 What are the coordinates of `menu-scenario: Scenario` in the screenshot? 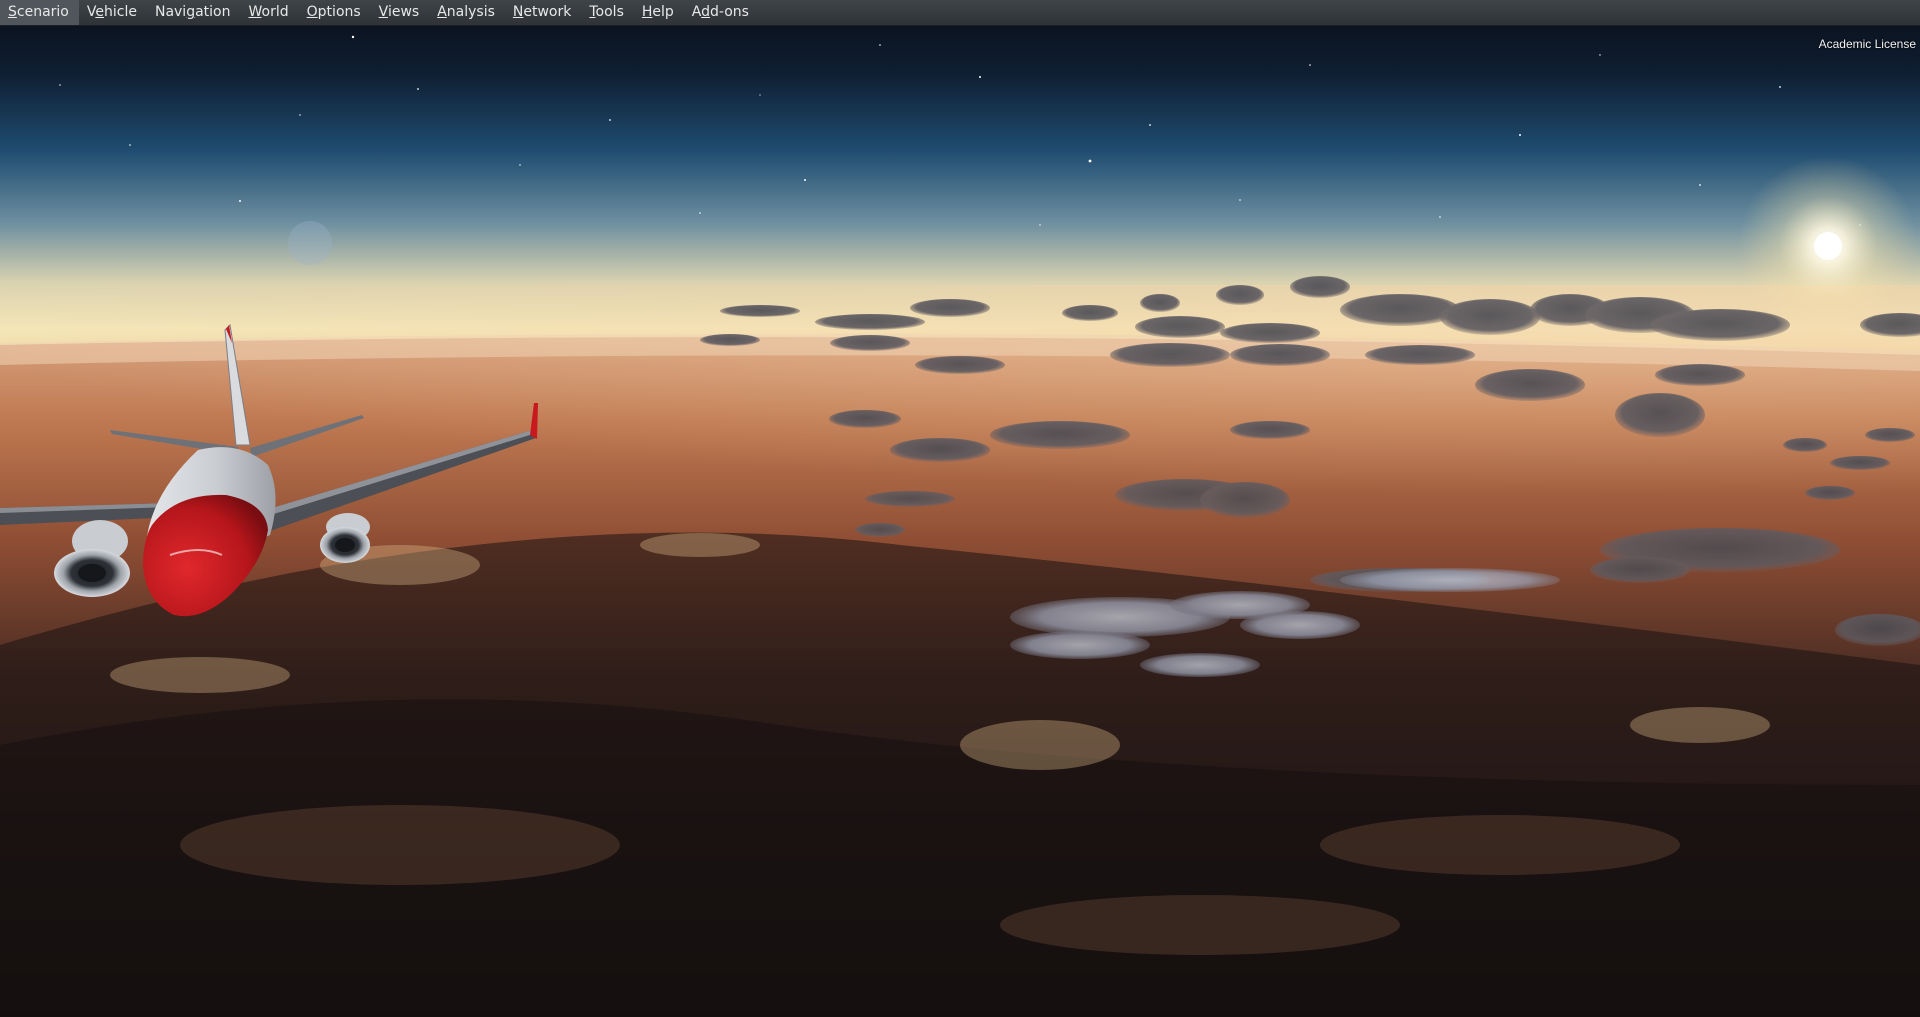 It's located at (39, 12).